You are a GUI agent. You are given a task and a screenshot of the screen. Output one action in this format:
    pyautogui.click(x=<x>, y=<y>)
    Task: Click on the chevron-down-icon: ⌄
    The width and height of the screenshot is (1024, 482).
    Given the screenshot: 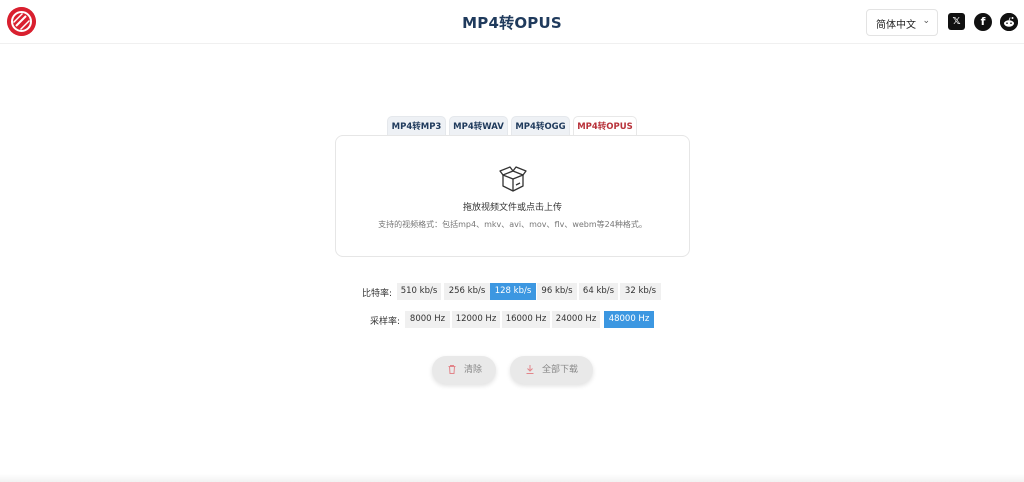 What is the action you would take?
    pyautogui.click(x=926, y=21)
    